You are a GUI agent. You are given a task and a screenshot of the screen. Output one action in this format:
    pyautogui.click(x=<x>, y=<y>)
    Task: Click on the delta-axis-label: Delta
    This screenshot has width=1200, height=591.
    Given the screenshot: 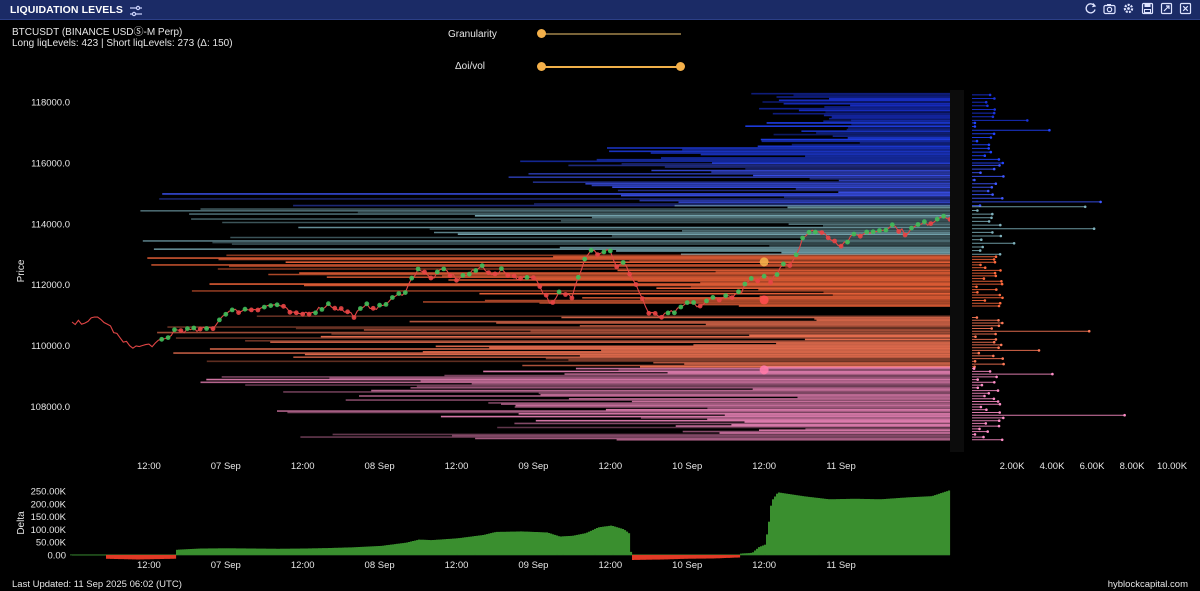 What is the action you would take?
    pyautogui.click(x=21, y=523)
    